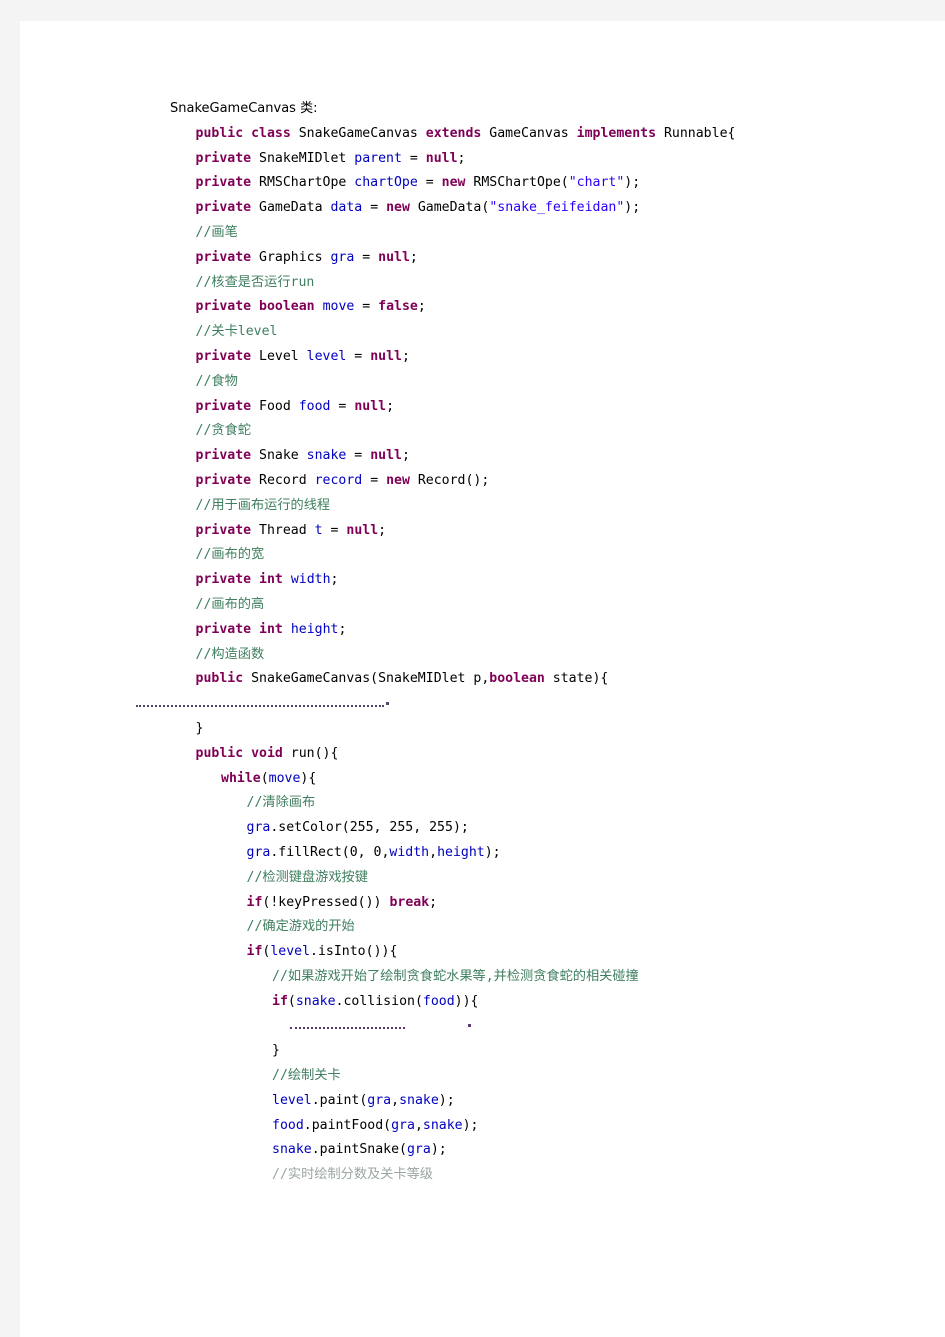 This screenshot has width=945, height=1337. What do you see at coordinates (482, 779) in the screenshot?
I see `code-line: while(move){` at bounding box center [482, 779].